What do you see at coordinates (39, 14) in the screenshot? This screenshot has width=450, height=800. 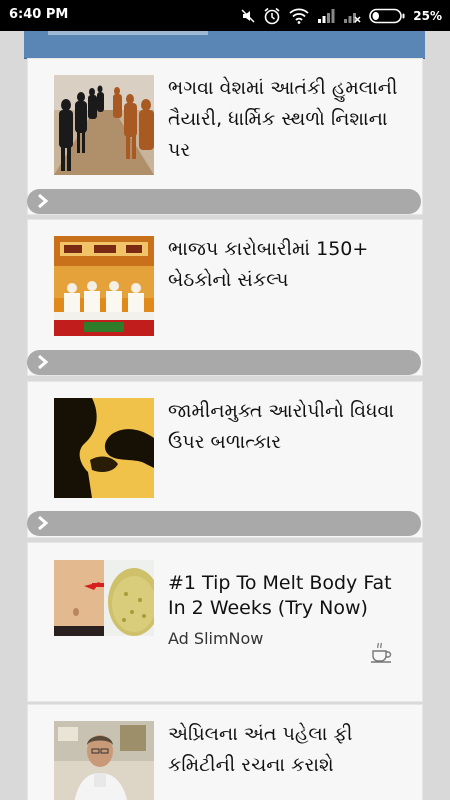 I see `status-time: 6:40 PM` at bounding box center [39, 14].